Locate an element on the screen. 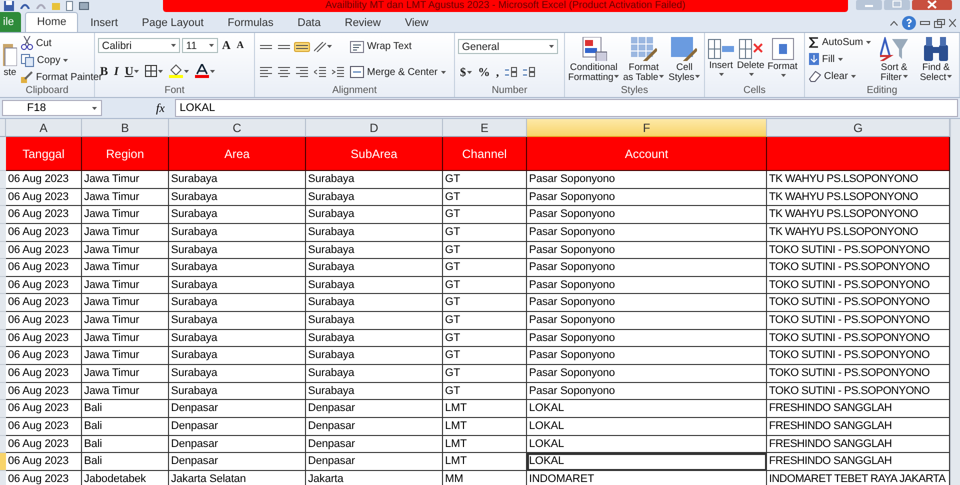 Image resolution: width=960 pixels, height=485 pixels. ribbon-button: Wrap Text is located at coordinates (381, 46).